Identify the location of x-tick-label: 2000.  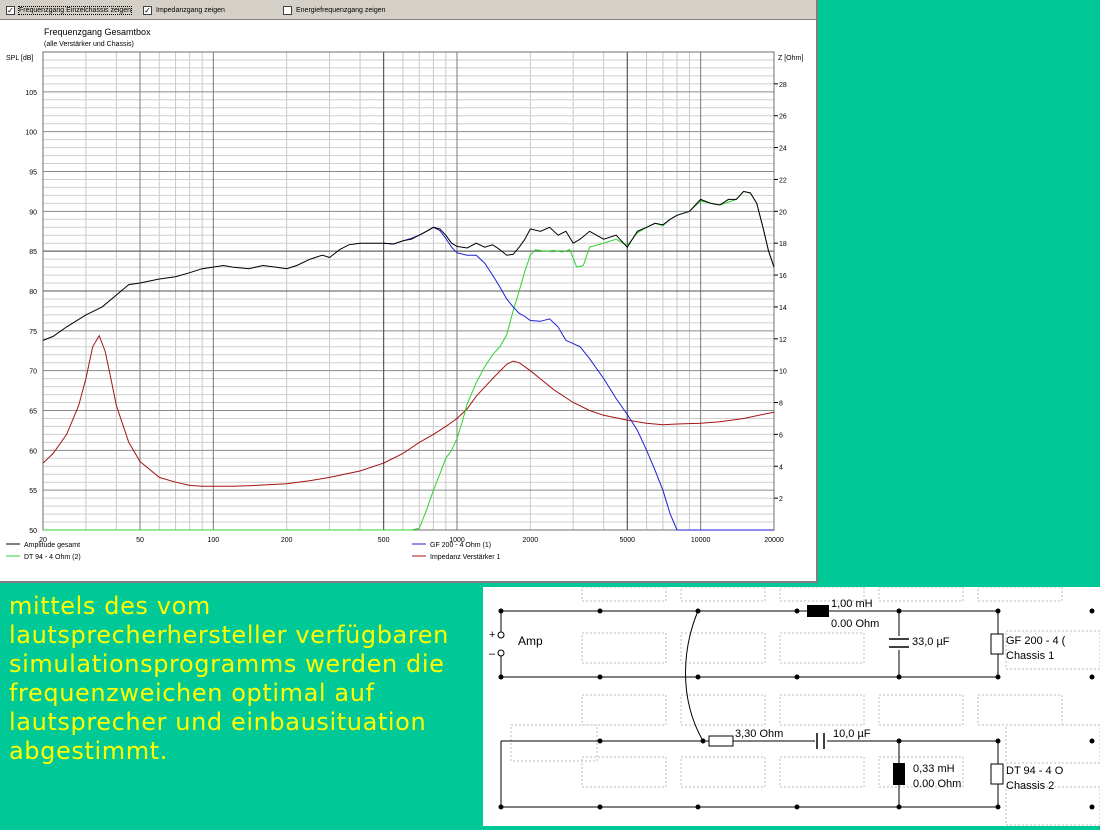
(531, 540).